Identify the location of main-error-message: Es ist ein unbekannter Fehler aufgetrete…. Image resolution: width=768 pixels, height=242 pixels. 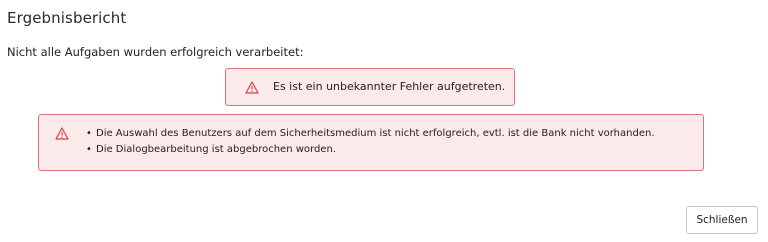
(389, 86).